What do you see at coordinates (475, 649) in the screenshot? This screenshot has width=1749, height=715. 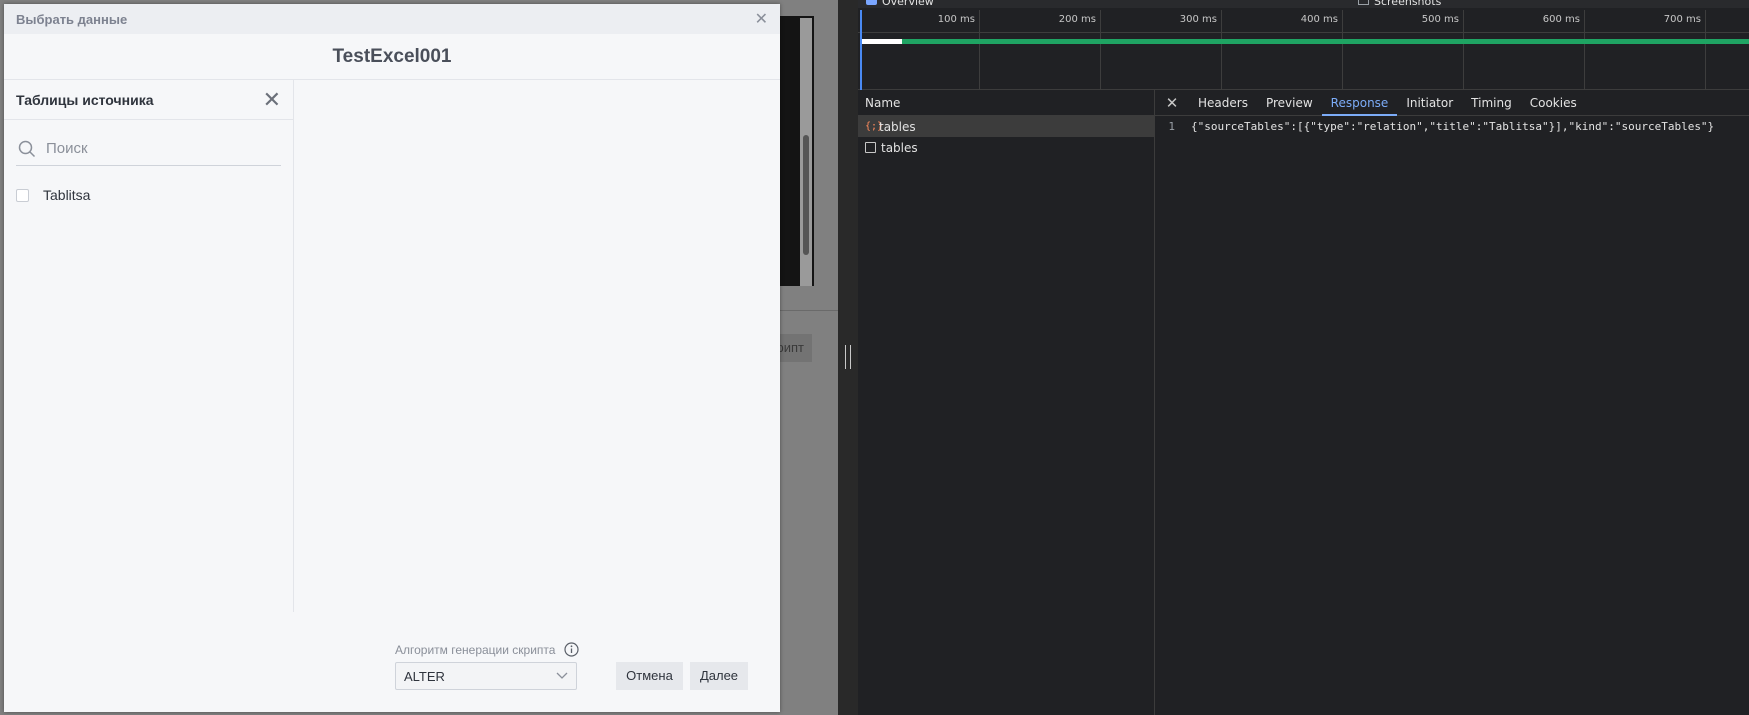 I see `algorithm-label-text: Алгоритм генерации скрипта` at bounding box center [475, 649].